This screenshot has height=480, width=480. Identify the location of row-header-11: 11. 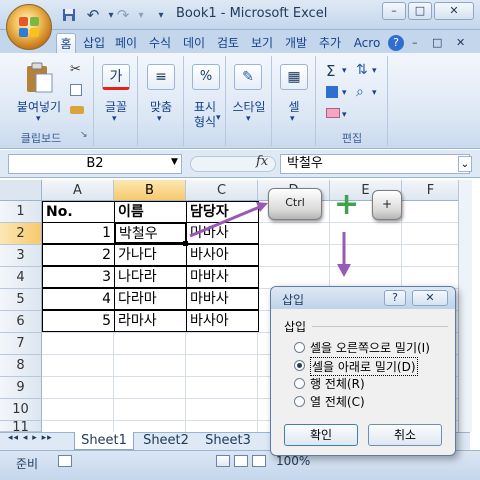
(21, 426).